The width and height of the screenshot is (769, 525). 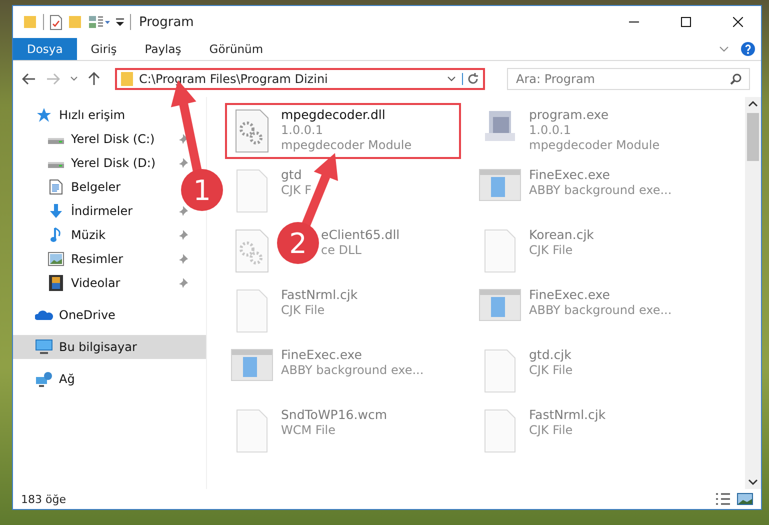 I want to click on view-menu-icon, so click(x=99, y=22).